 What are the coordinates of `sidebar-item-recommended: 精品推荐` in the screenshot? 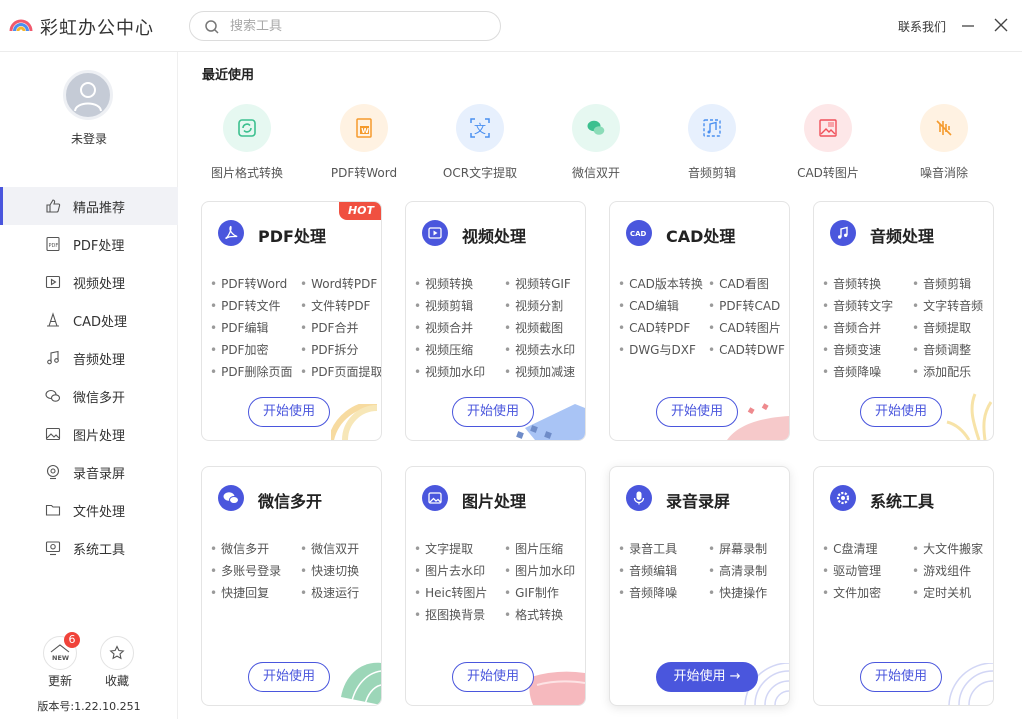 It's located at (89, 206).